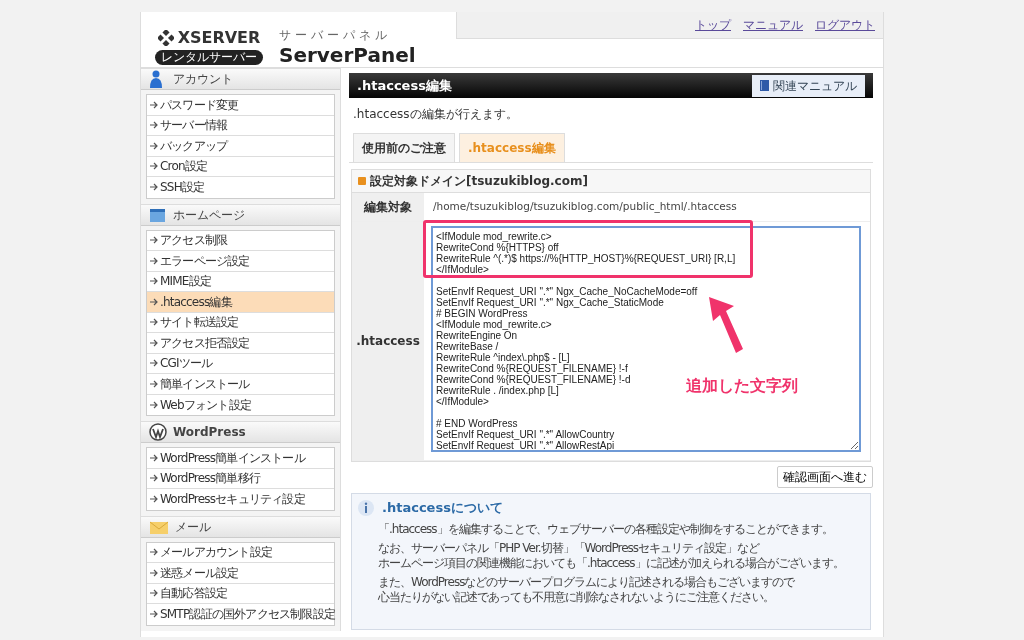  What do you see at coordinates (404, 85) in the screenshot?
I see `page-title: .htaccess編集` at bounding box center [404, 85].